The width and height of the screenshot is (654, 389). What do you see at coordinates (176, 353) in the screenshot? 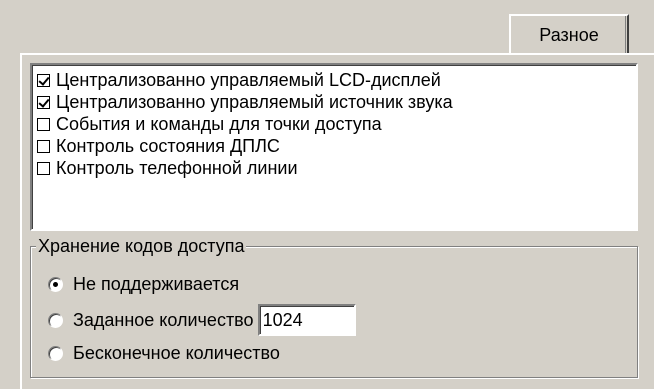
I see `radio-unlimited-label: Бесконечное количество` at bounding box center [176, 353].